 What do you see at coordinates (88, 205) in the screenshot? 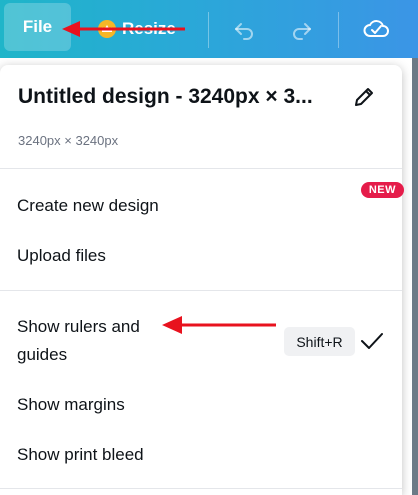
I see `menu-item-label: Create new design` at bounding box center [88, 205].